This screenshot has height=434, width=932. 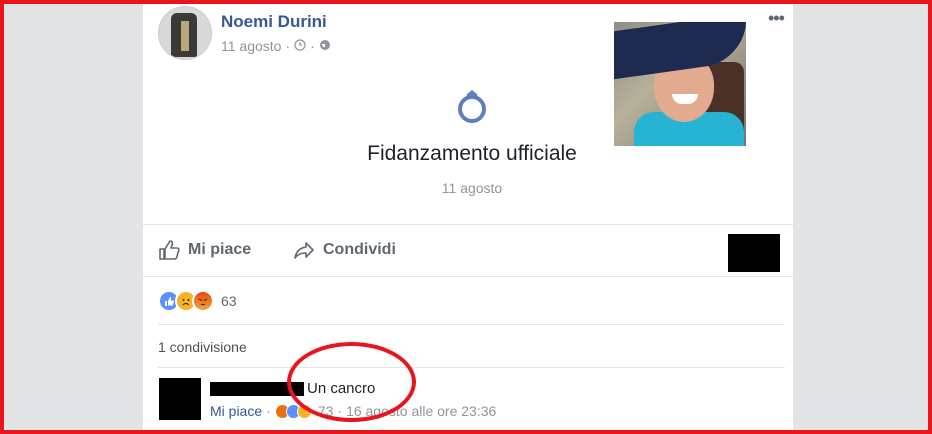 I want to click on thumbs-up-icon, so click(x=169, y=250).